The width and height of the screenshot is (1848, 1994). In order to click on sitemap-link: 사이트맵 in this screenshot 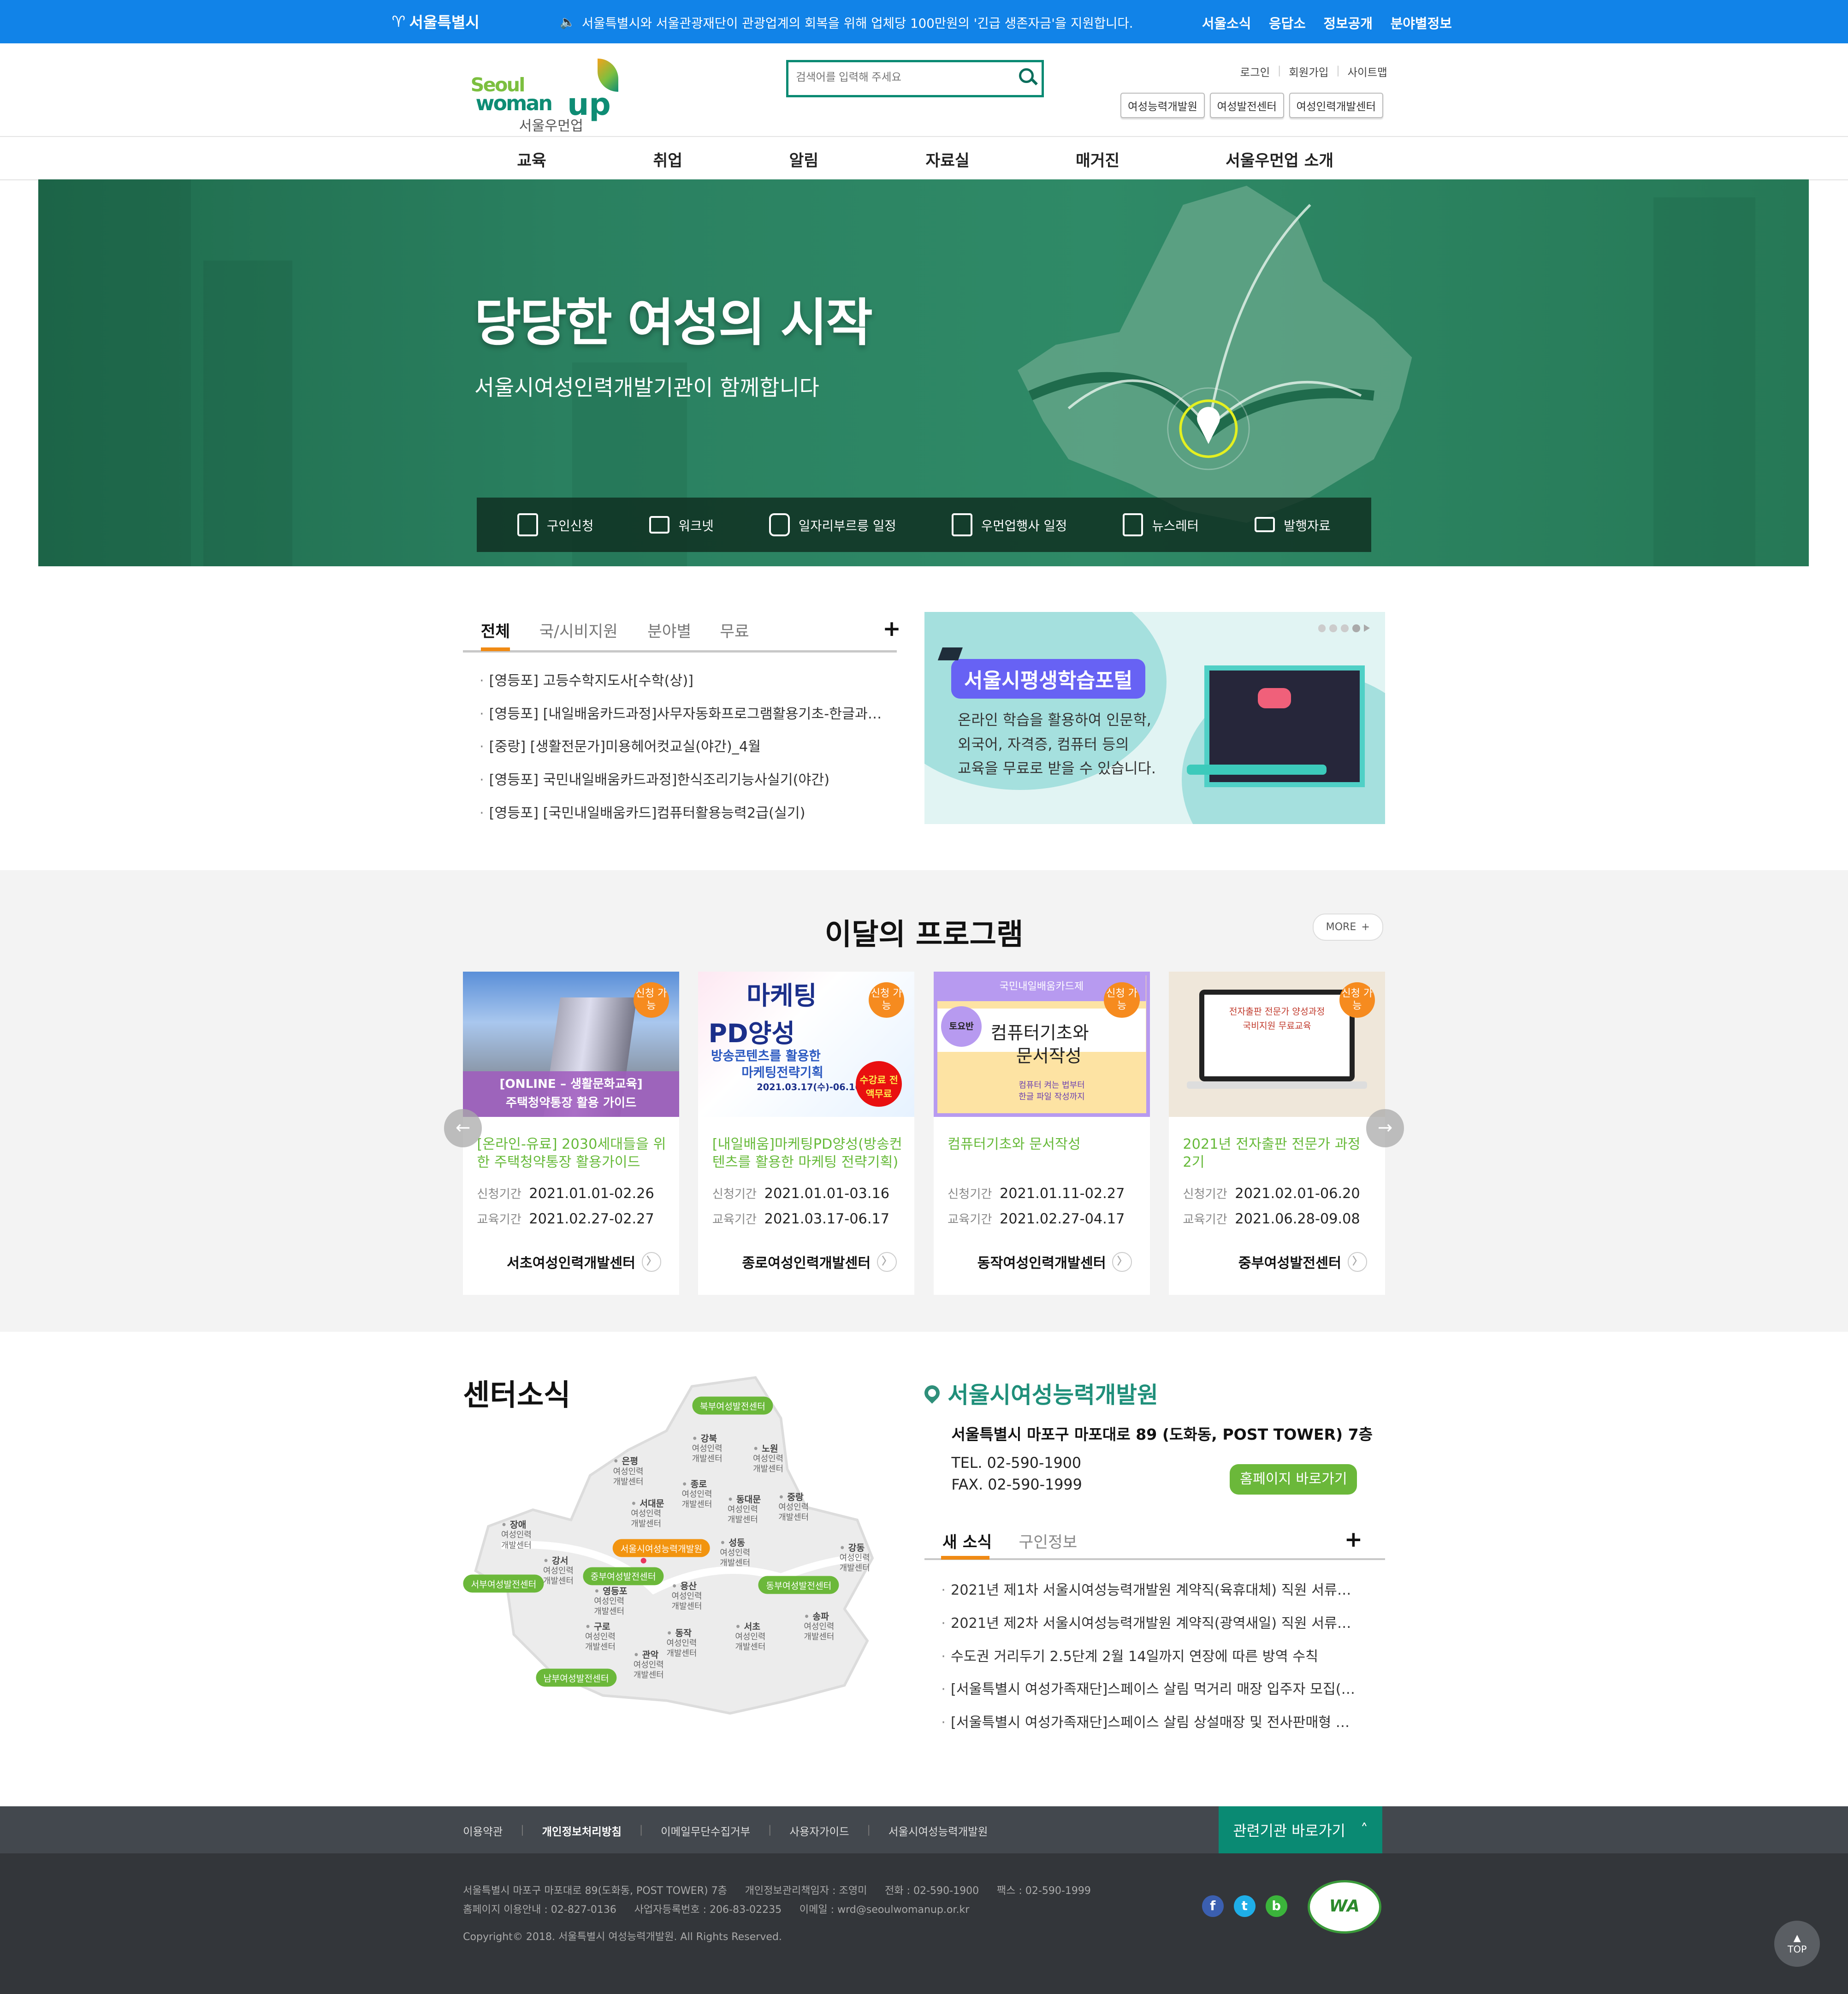, I will do `click(1367, 72)`.